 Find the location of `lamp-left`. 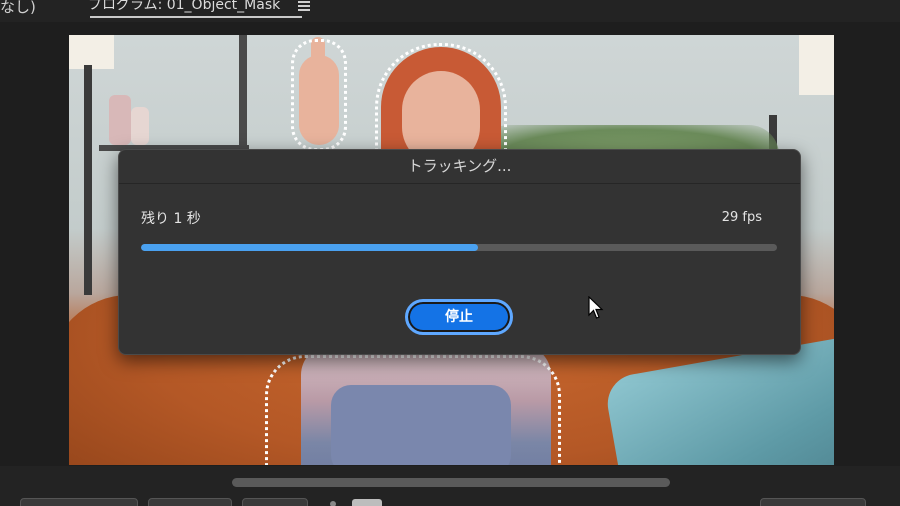

lamp-left is located at coordinates (91, 52).